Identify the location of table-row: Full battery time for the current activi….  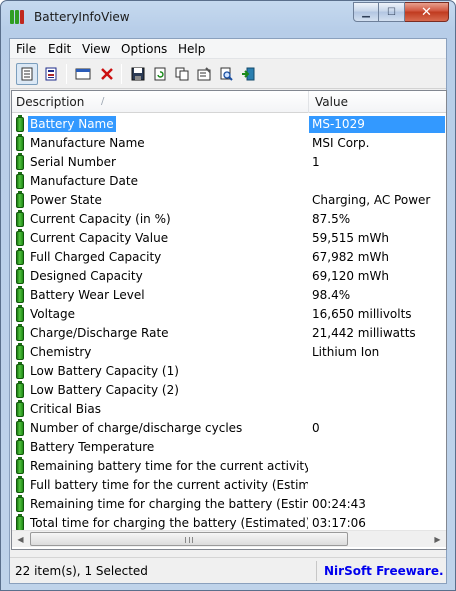
(229, 485).